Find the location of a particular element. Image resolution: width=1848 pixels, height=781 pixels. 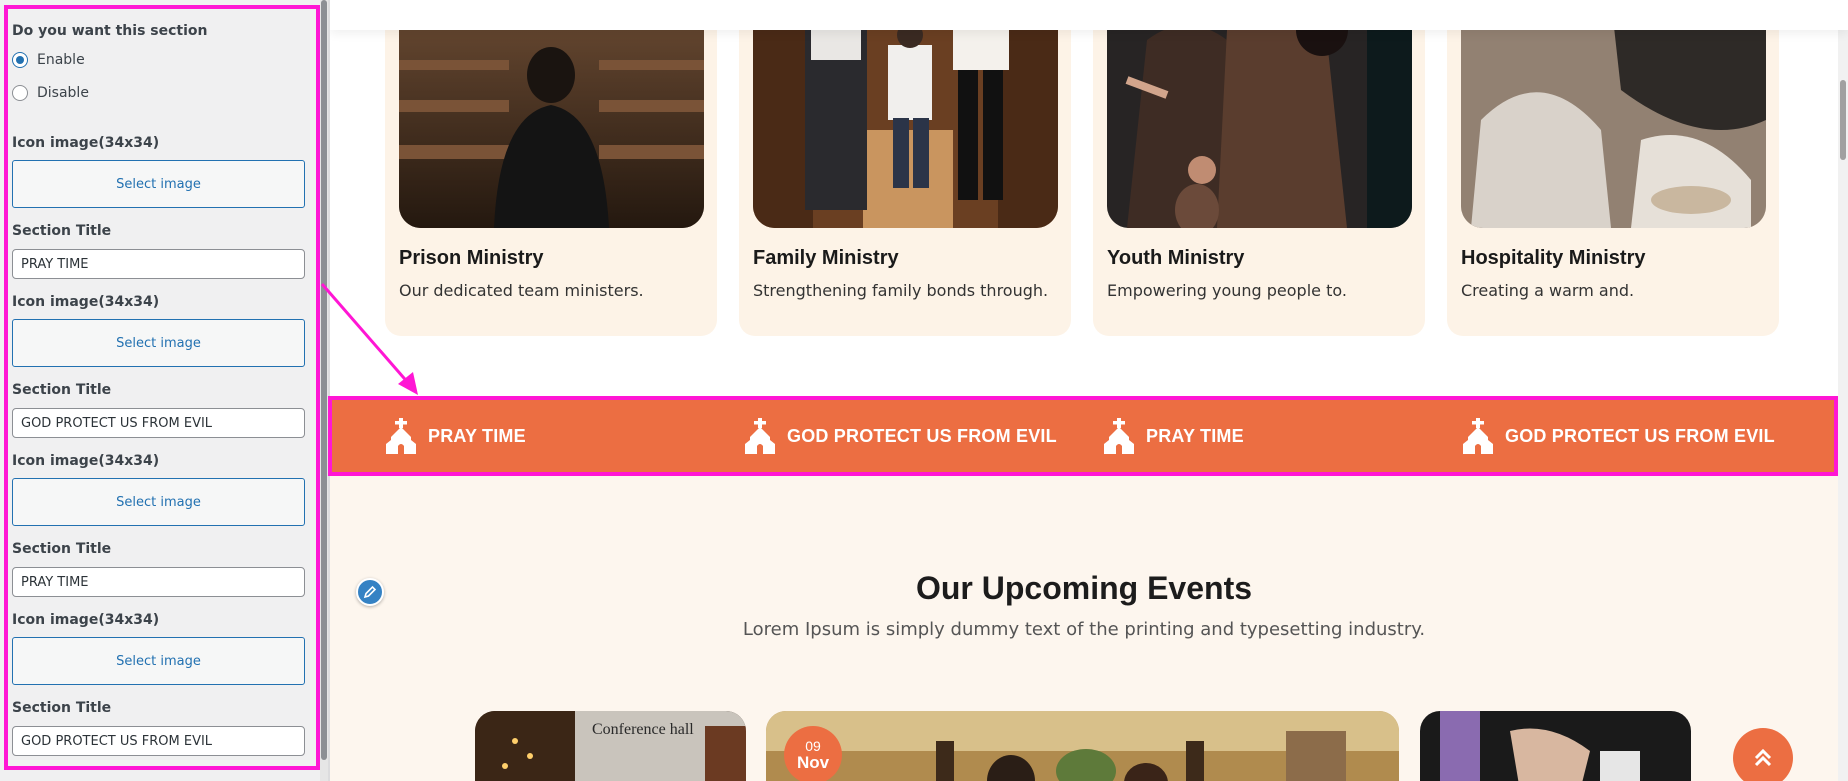

ministry-title: Prison Ministry is located at coordinates (471, 258).